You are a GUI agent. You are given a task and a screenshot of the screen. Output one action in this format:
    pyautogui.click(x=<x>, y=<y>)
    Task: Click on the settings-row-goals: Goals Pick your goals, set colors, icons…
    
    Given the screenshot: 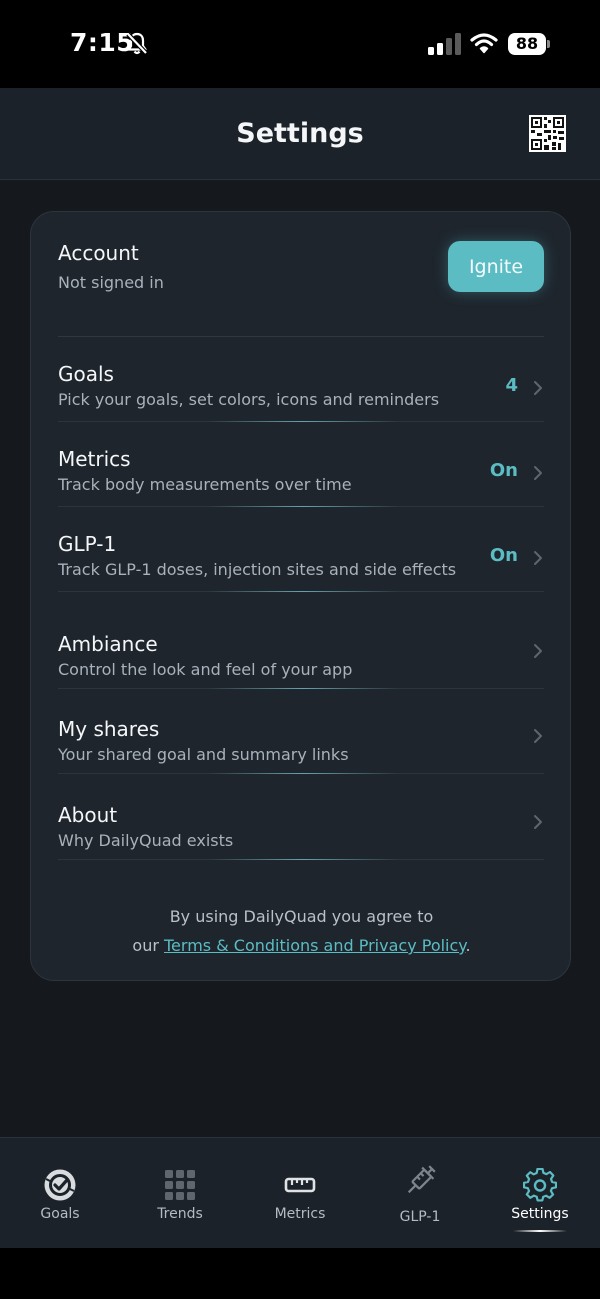 What is the action you would take?
    pyautogui.click(x=301, y=379)
    